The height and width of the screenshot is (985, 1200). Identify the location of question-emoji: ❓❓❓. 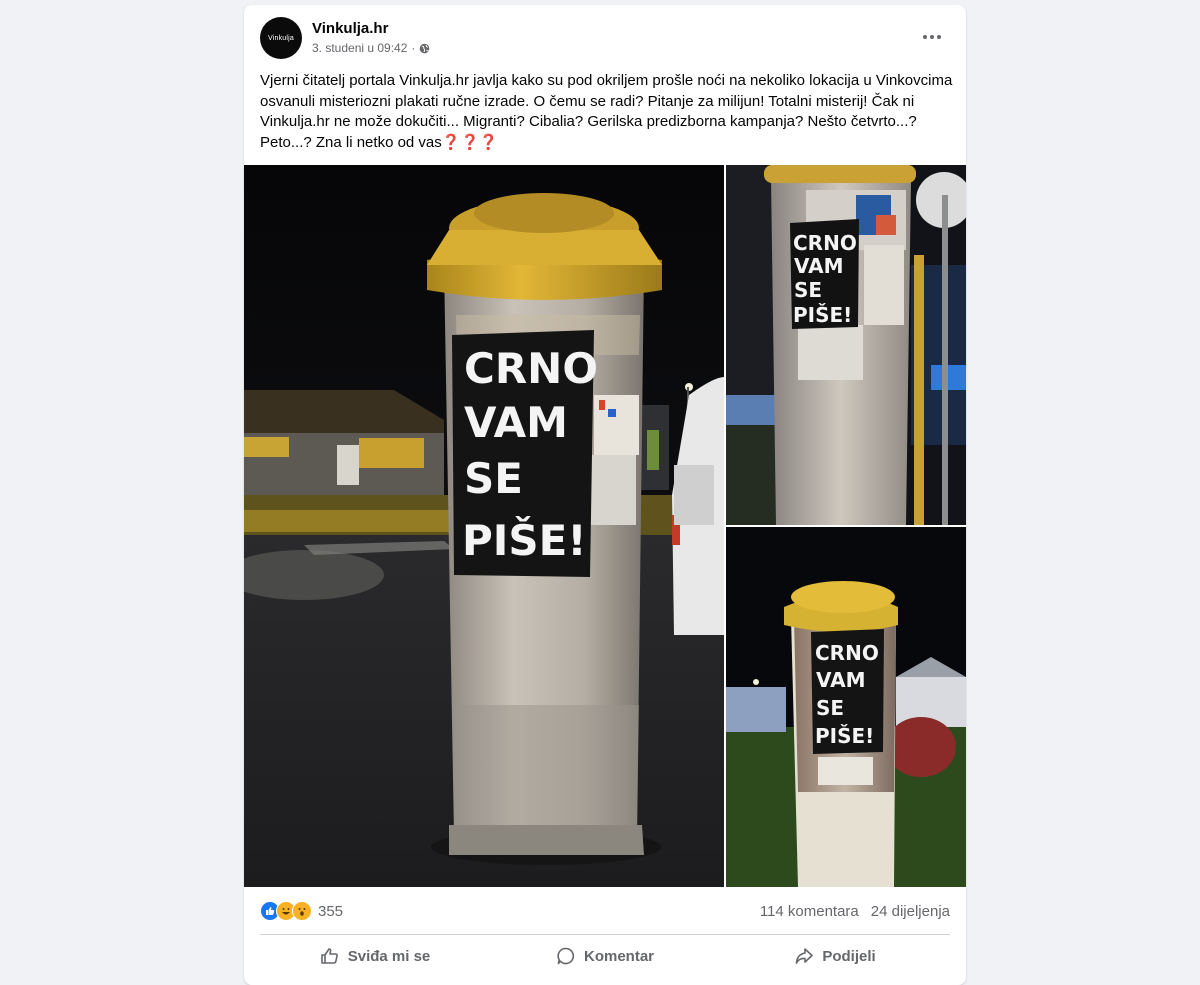
(469, 142).